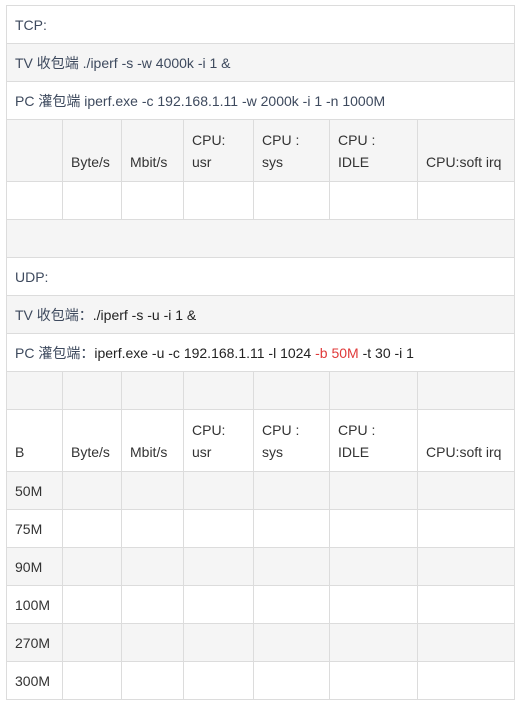  Describe the element at coordinates (34, 566) in the screenshot. I see `bandwidth-cell: 90M` at that location.